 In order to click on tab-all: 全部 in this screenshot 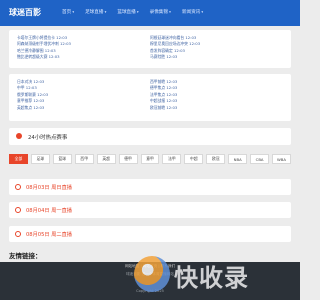, I will do `click(18, 159)`.